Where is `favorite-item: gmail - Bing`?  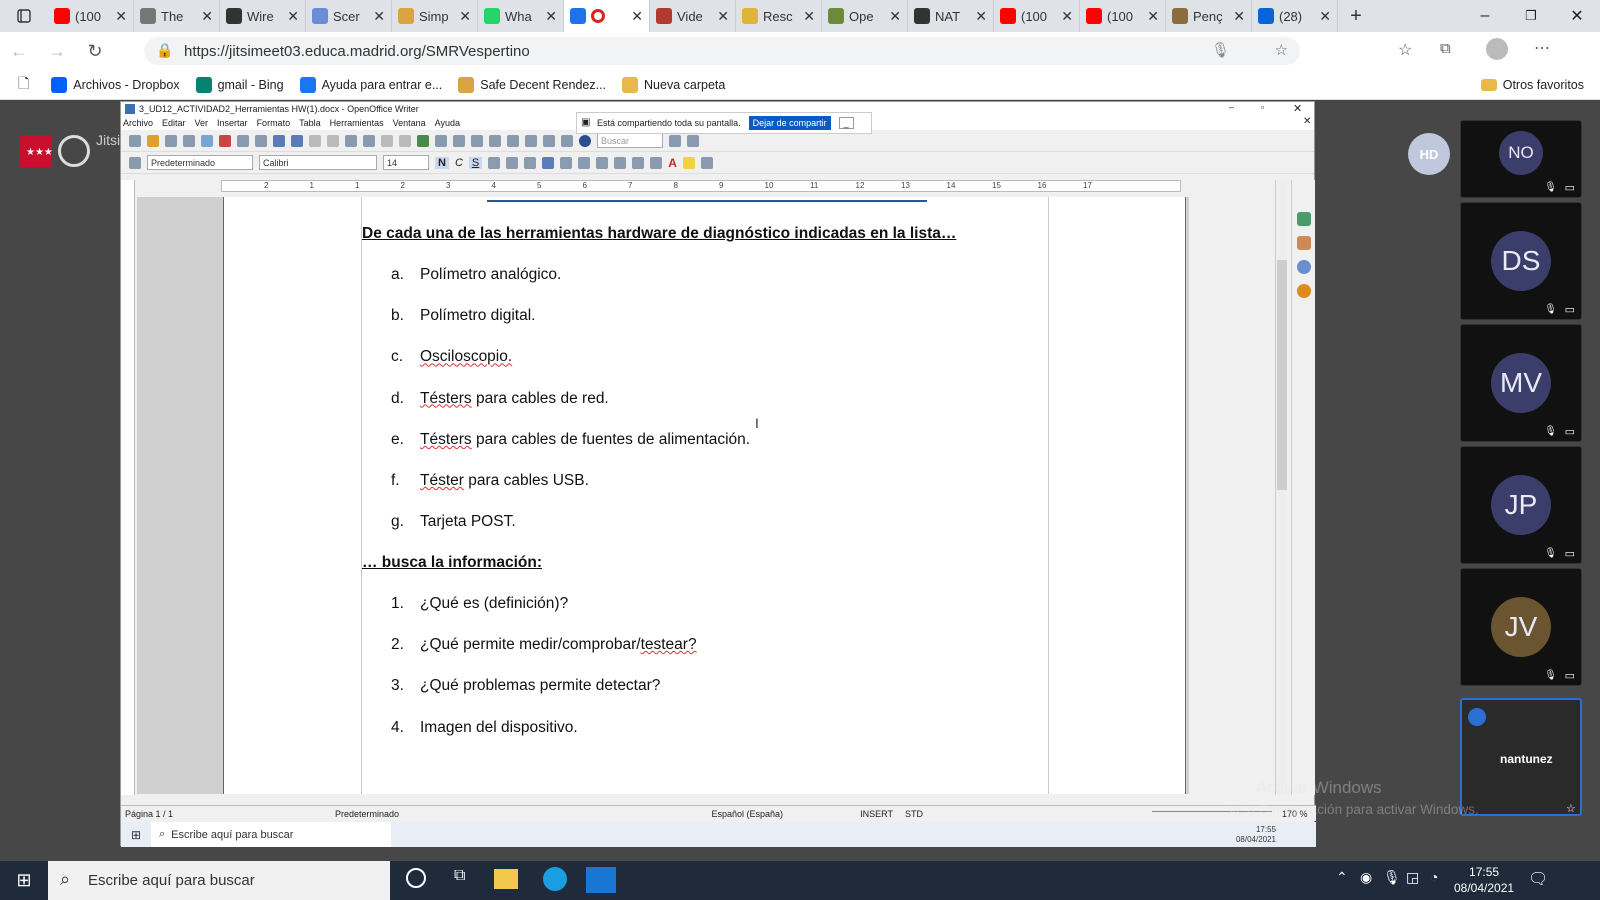 favorite-item: gmail - Bing is located at coordinates (239, 84).